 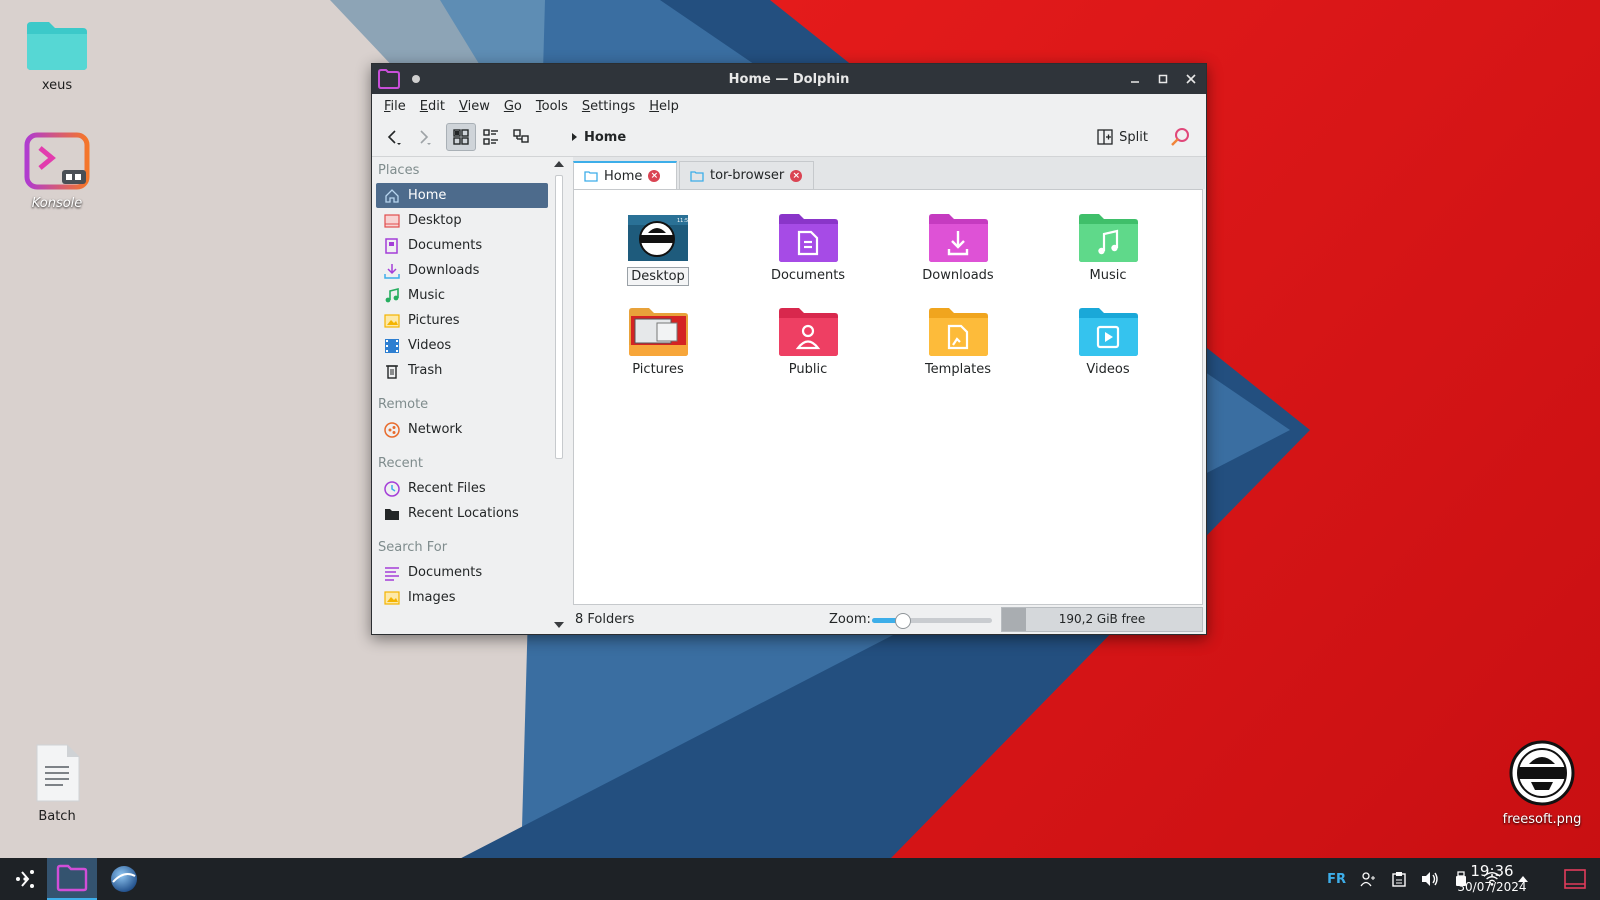 I want to click on back-button, so click(x=393, y=137).